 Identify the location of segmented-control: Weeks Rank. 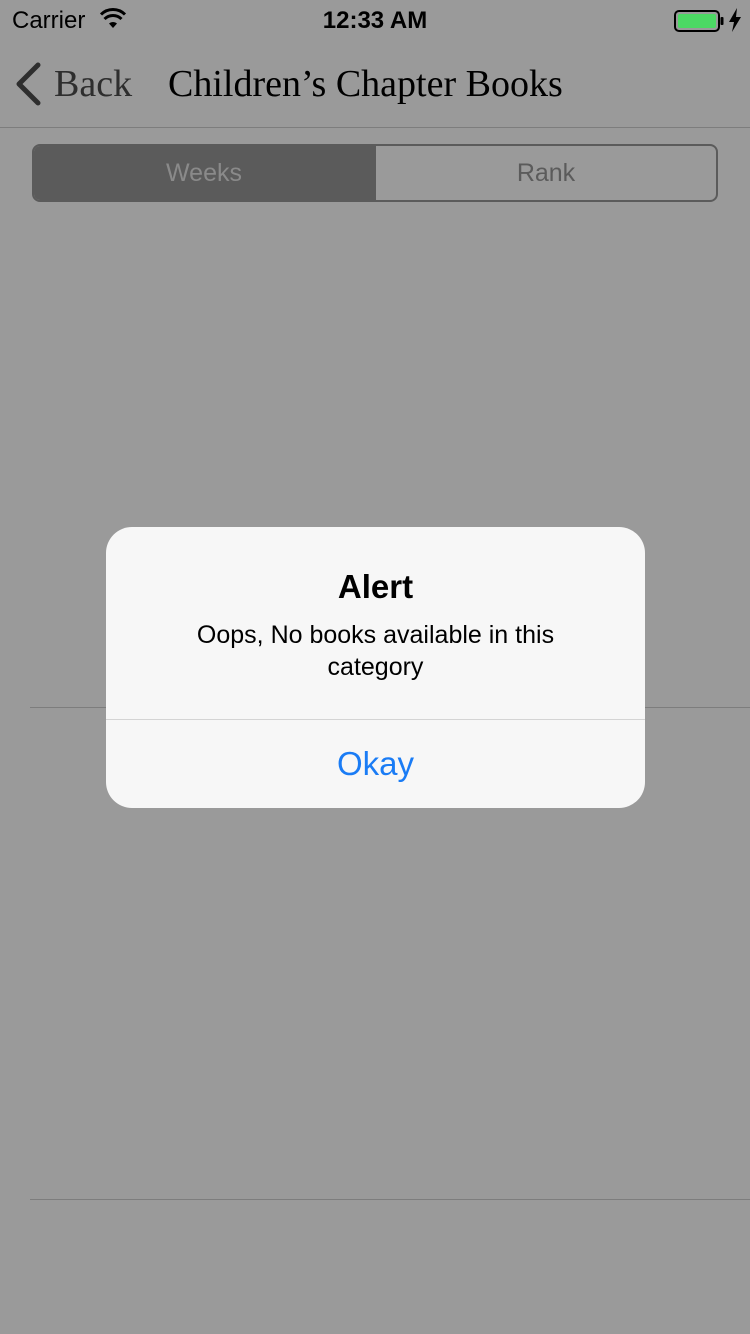
(375, 173).